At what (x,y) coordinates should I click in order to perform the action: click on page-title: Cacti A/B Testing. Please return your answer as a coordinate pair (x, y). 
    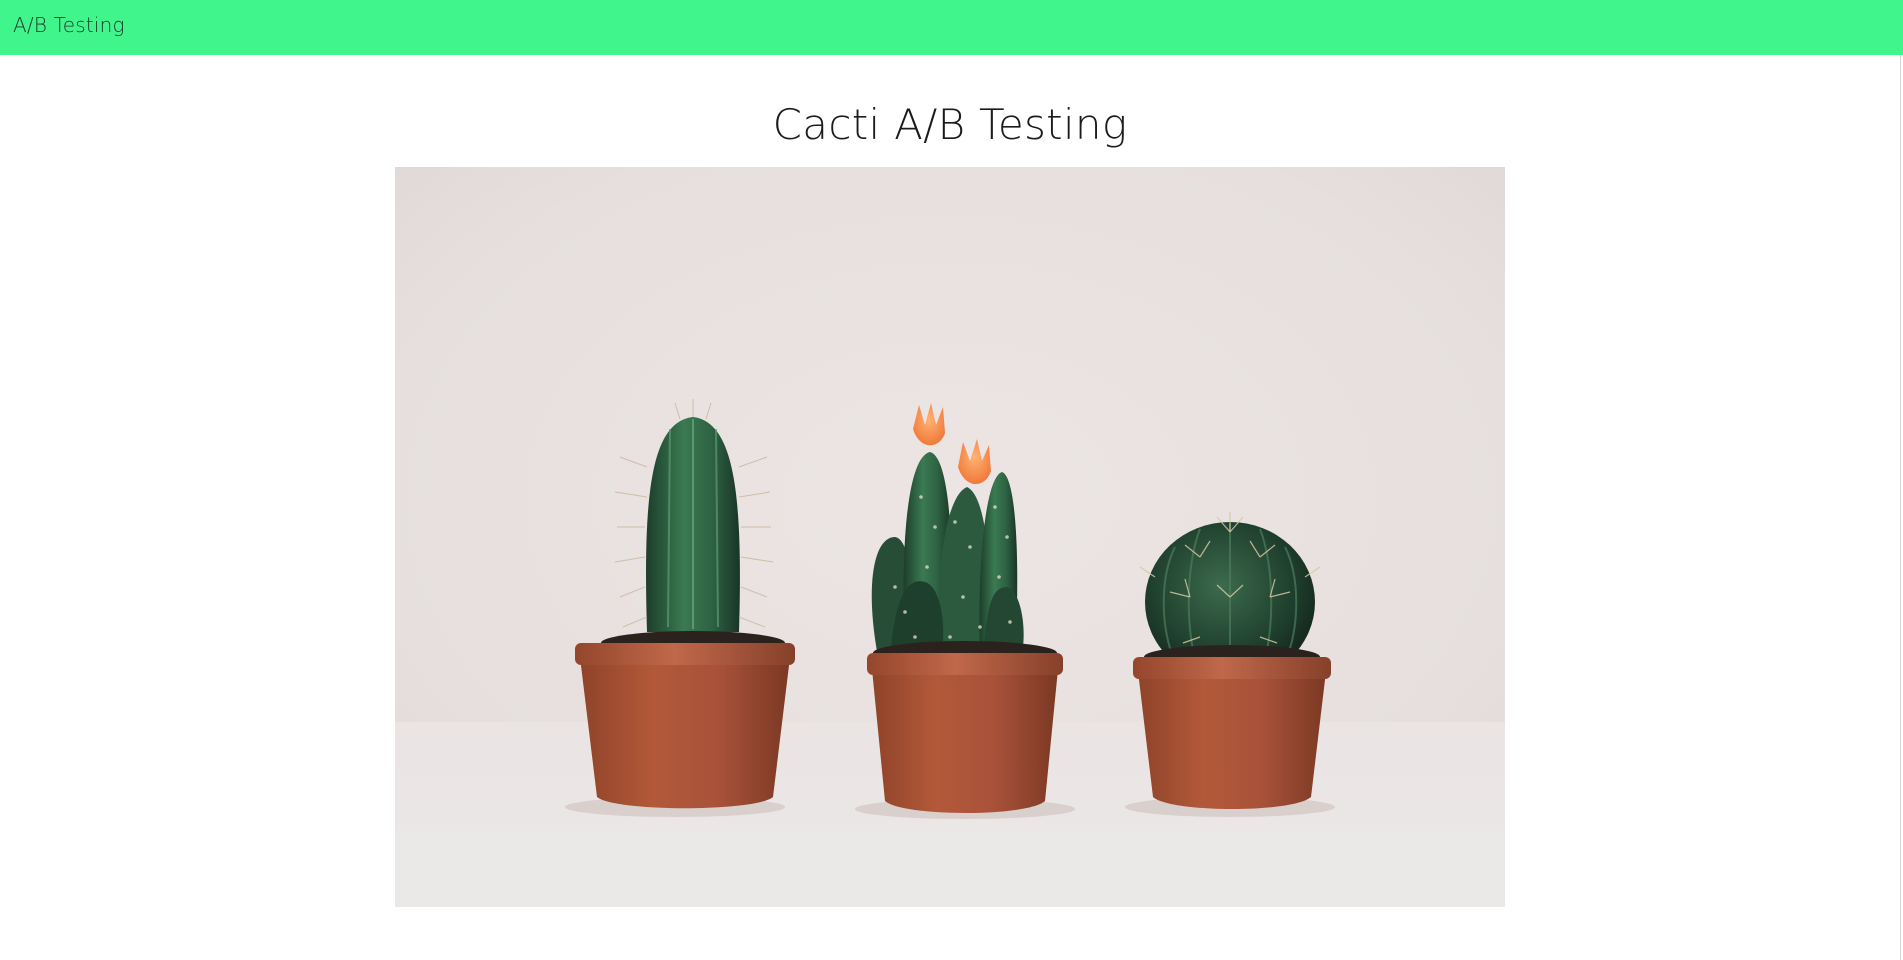
    Looking at the image, I should click on (950, 124).